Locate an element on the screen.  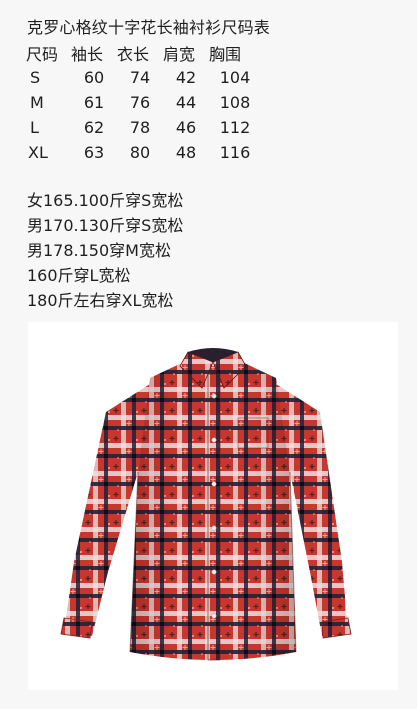
shoulder-cell: 44 is located at coordinates (186, 102).